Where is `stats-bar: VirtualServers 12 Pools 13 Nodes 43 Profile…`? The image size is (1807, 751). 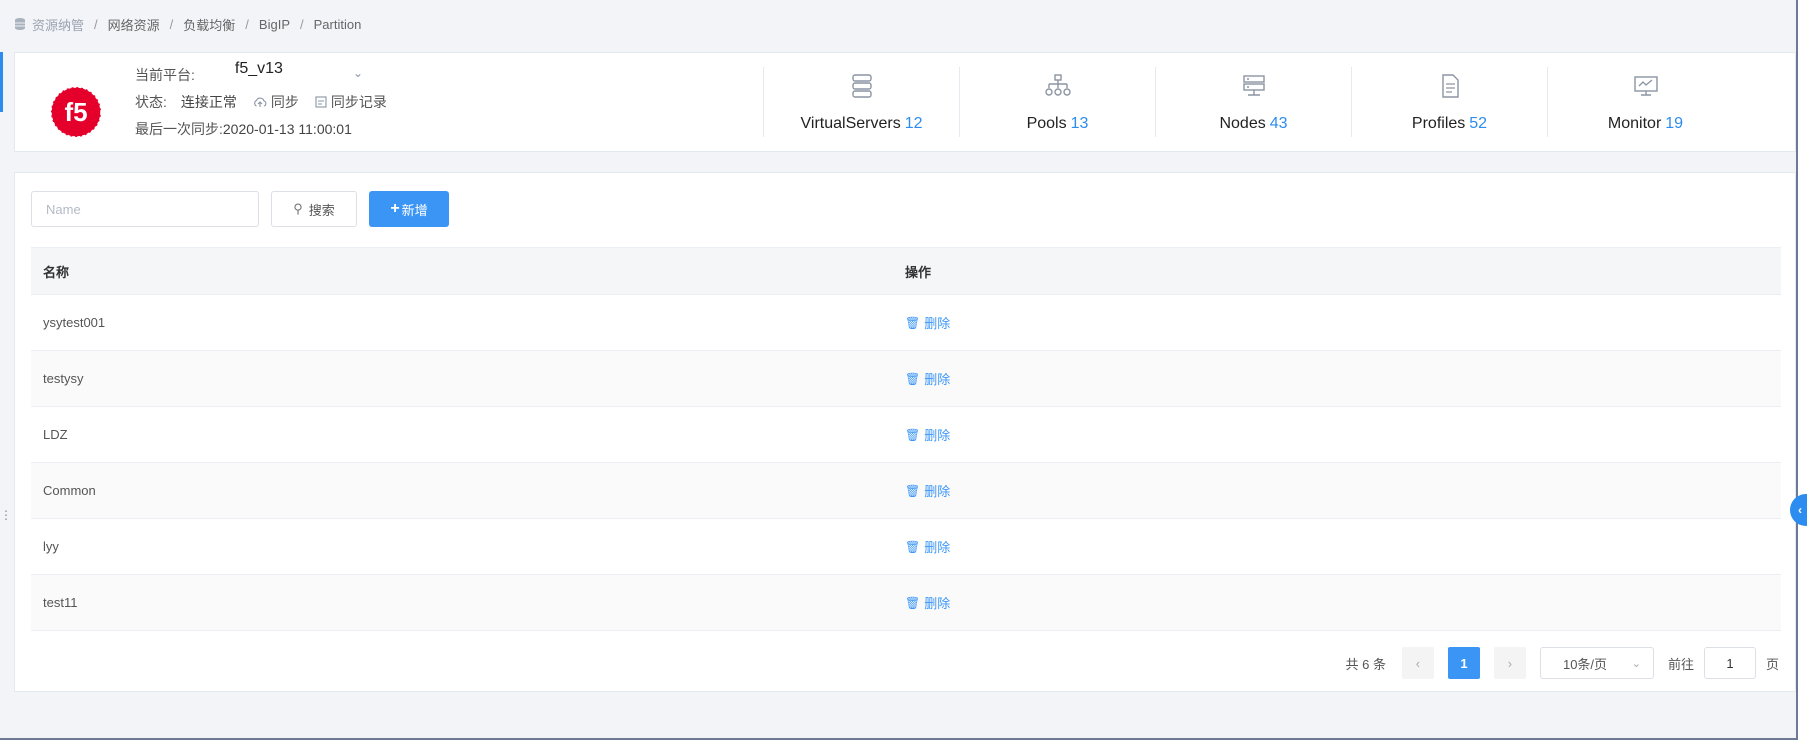
stats-bar: VirtualServers 12 Pools 13 Nodes 43 Profile… is located at coordinates (1253, 102).